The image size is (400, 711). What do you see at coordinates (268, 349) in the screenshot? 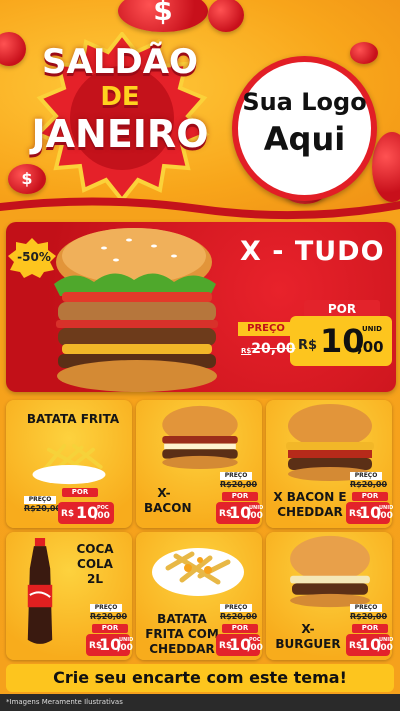
I see `featured-old-price: R$20,00` at bounding box center [268, 349].